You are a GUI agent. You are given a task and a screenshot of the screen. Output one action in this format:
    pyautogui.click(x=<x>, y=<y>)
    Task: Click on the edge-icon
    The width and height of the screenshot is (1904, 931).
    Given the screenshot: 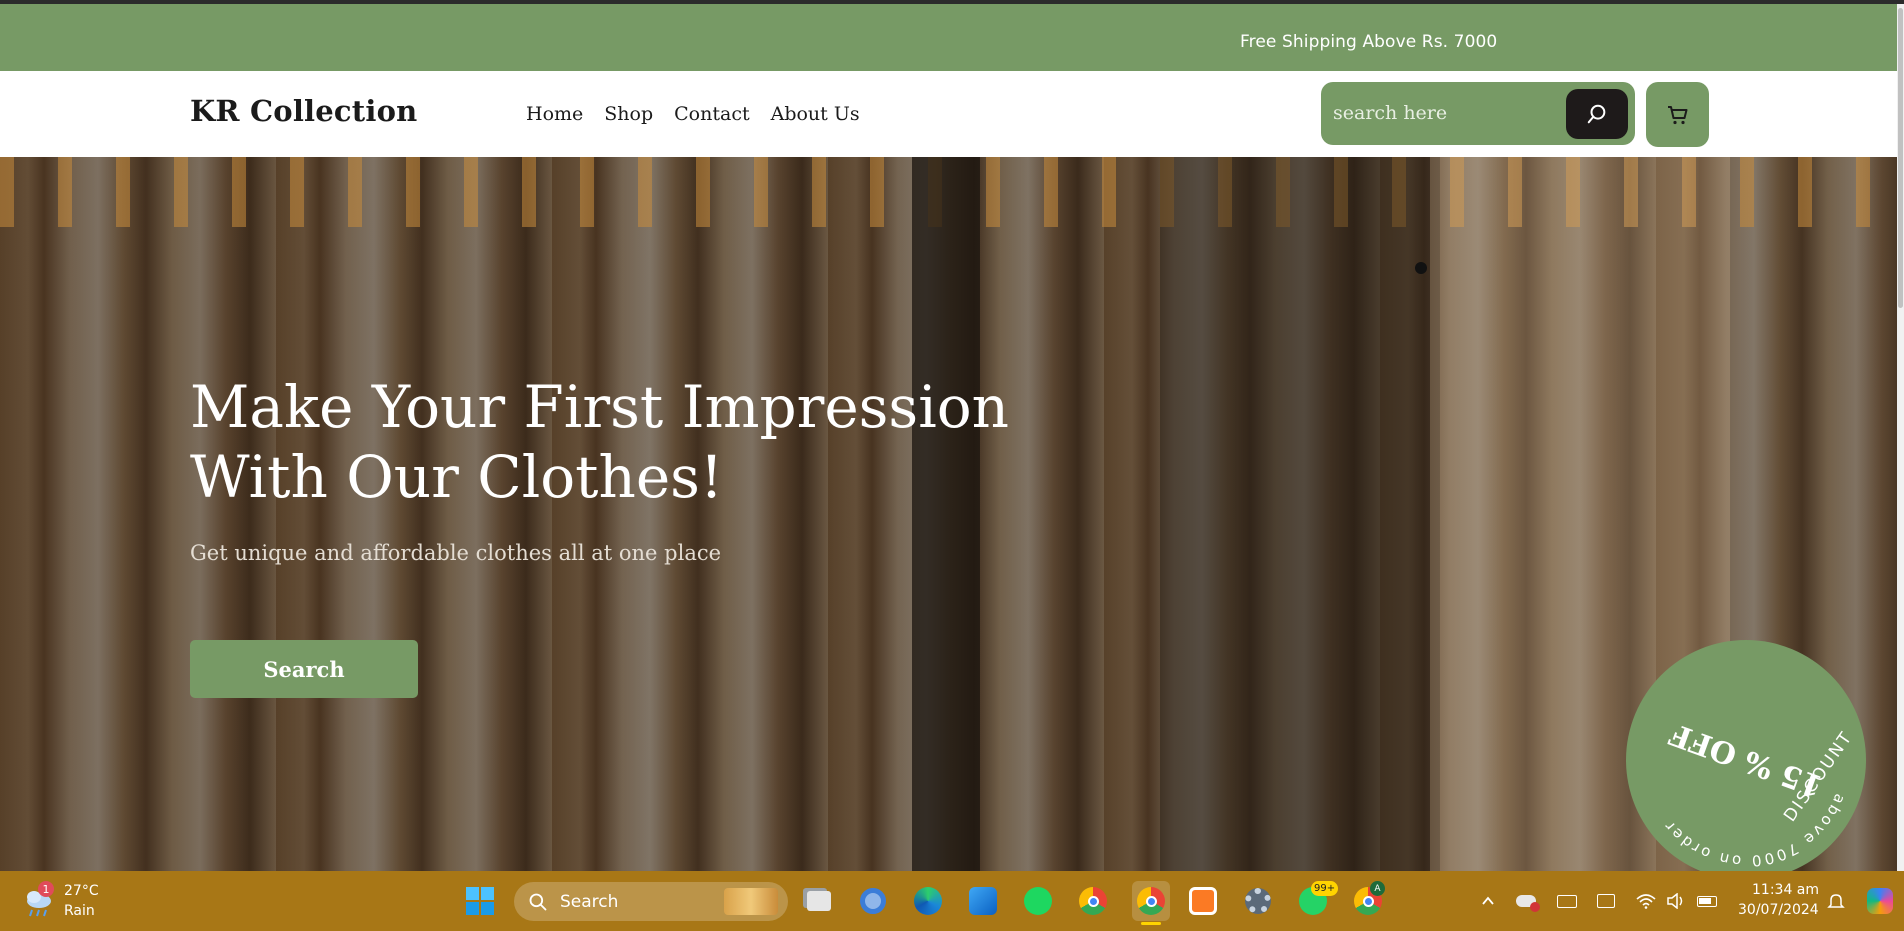 What is the action you would take?
    pyautogui.click(x=928, y=901)
    